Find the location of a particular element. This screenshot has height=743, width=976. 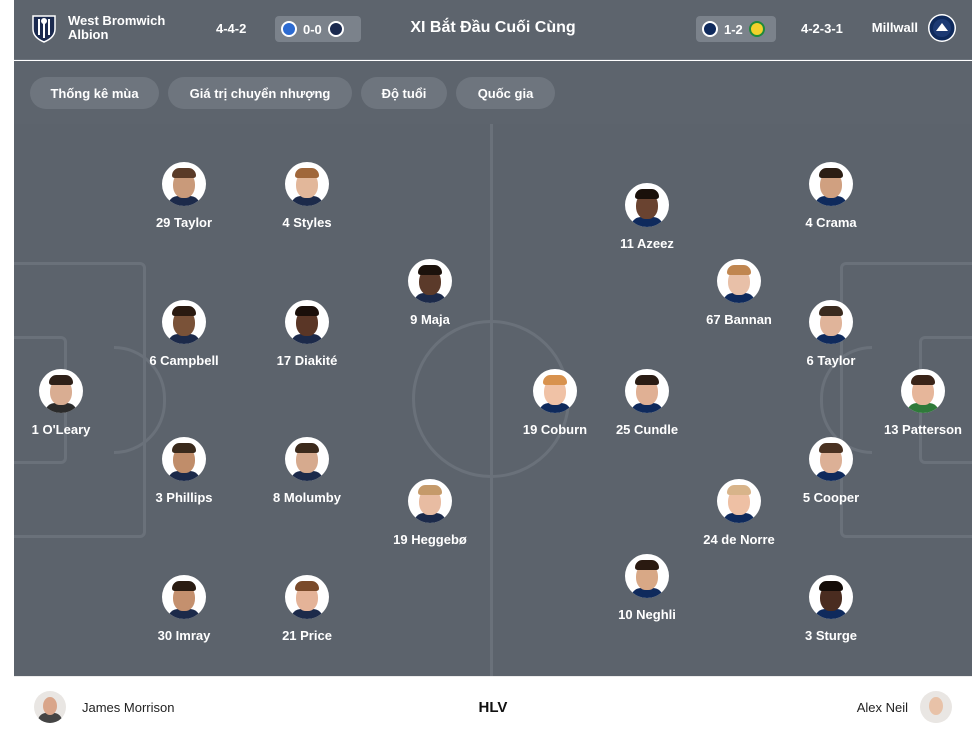

player-label: 1 O'Leary is located at coordinates (61, 429).